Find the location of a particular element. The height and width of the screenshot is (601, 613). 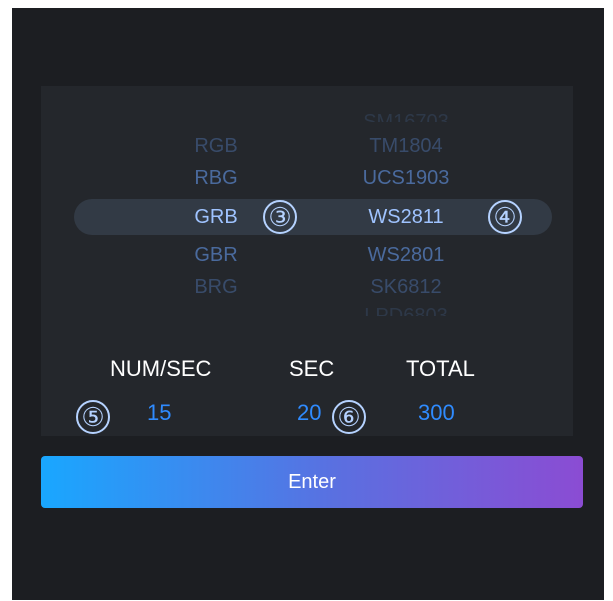

total-value: 300 is located at coordinates (436, 412).